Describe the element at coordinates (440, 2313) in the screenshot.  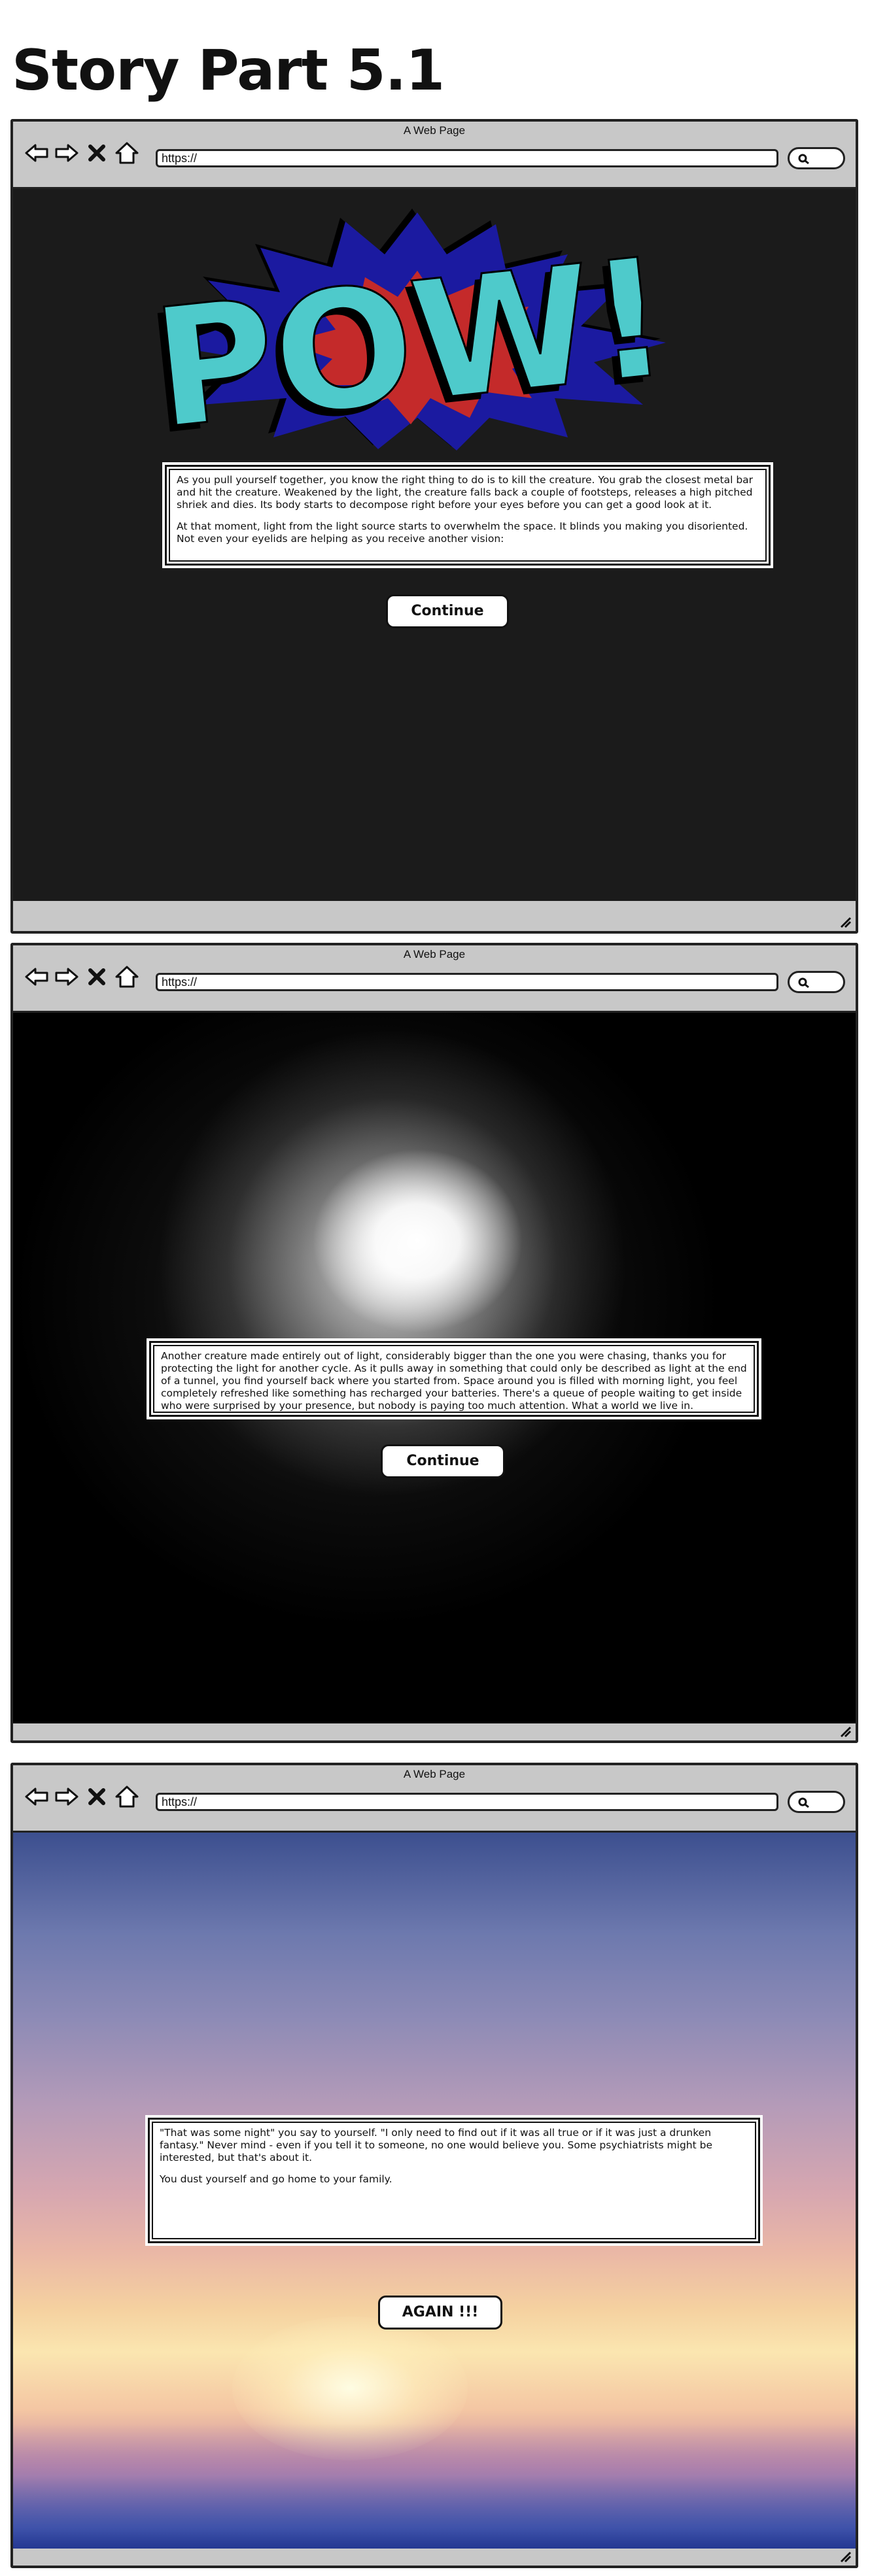
I see `again-button: AGAIN !!!` at that location.